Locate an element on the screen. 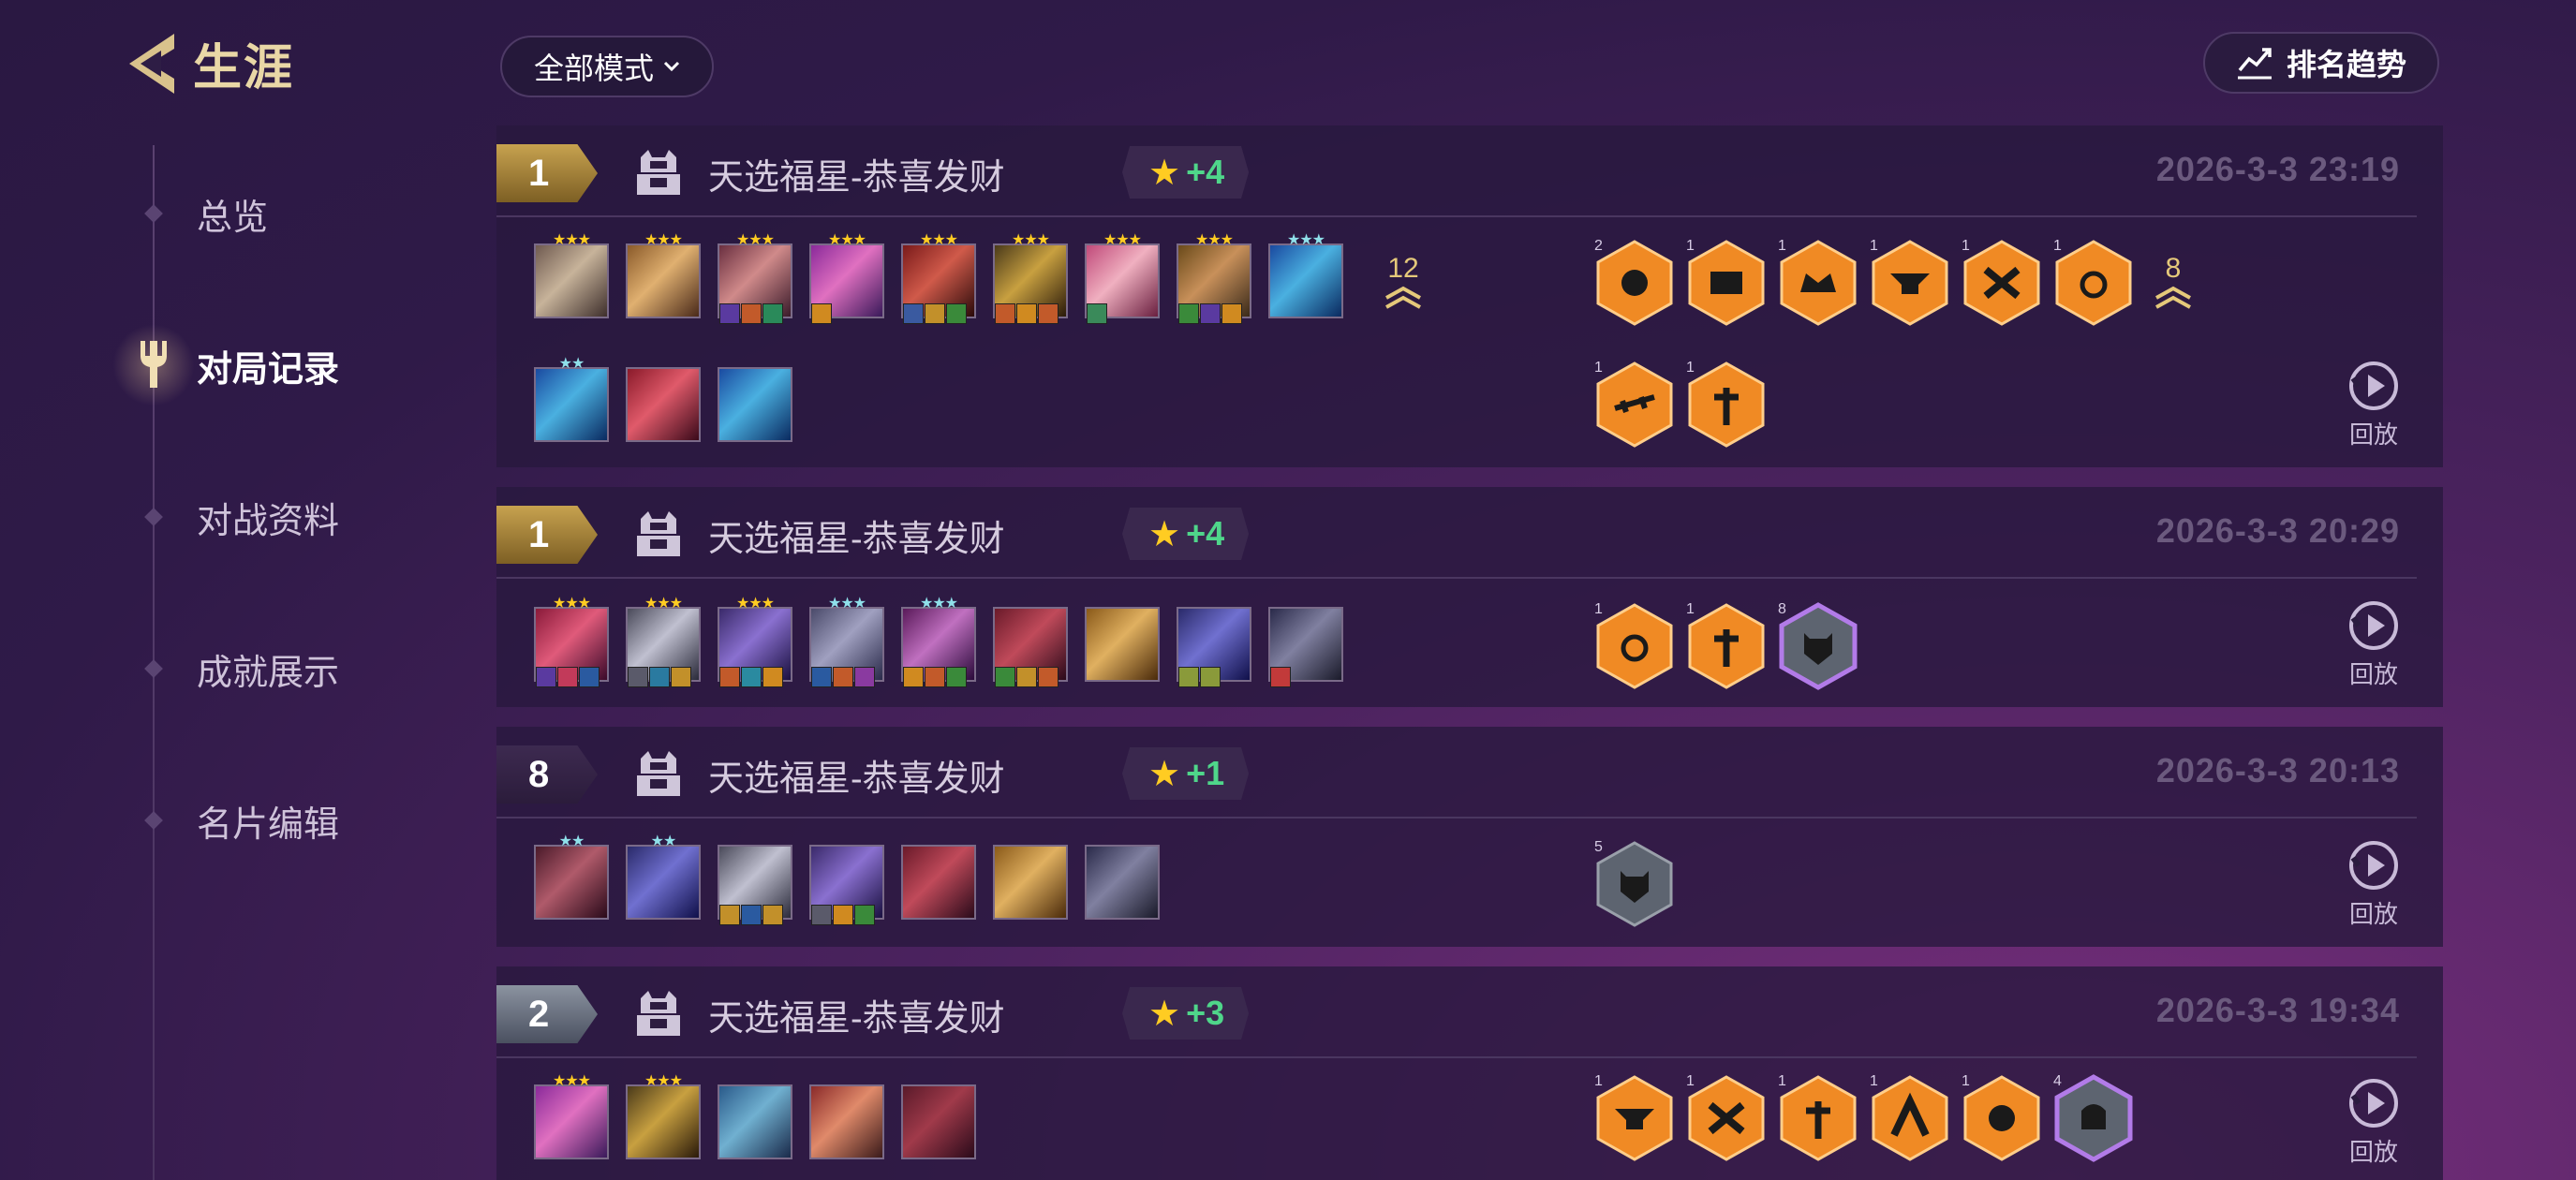 The width and height of the screenshot is (2576, 1180). level-up-icon is located at coordinates (2173, 297).